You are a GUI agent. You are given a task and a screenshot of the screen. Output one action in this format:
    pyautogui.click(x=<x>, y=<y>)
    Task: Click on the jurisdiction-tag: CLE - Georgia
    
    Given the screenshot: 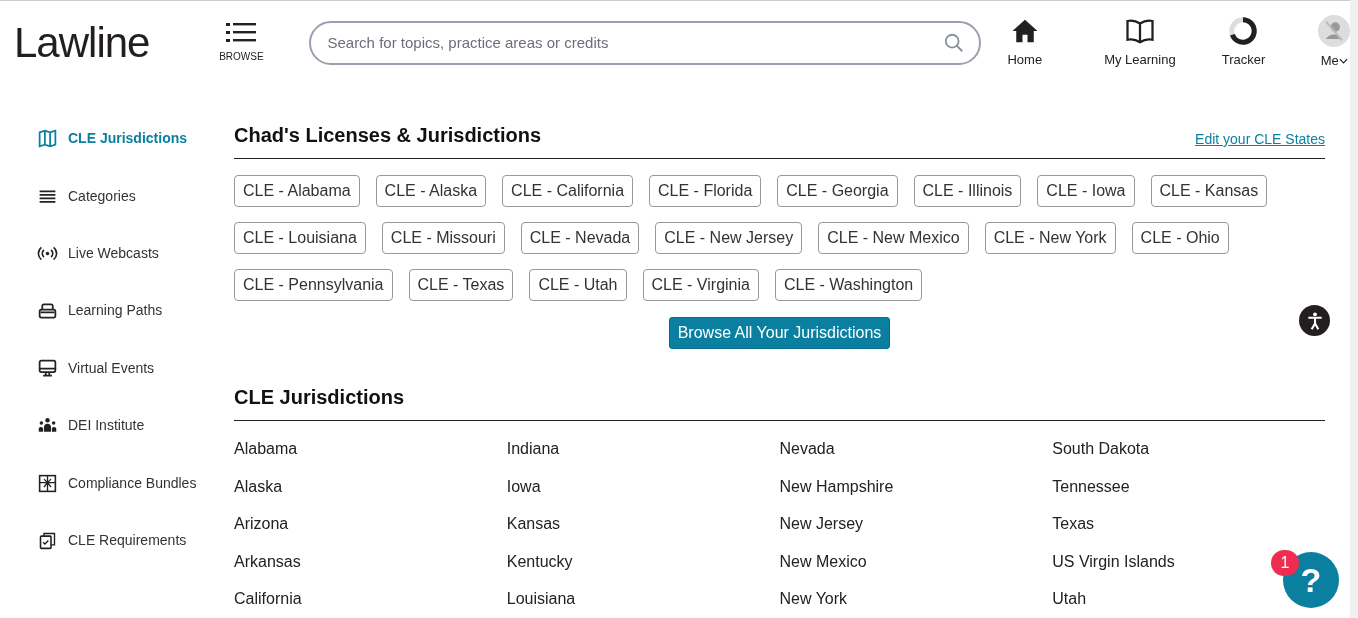 What is the action you would take?
    pyautogui.click(x=837, y=191)
    